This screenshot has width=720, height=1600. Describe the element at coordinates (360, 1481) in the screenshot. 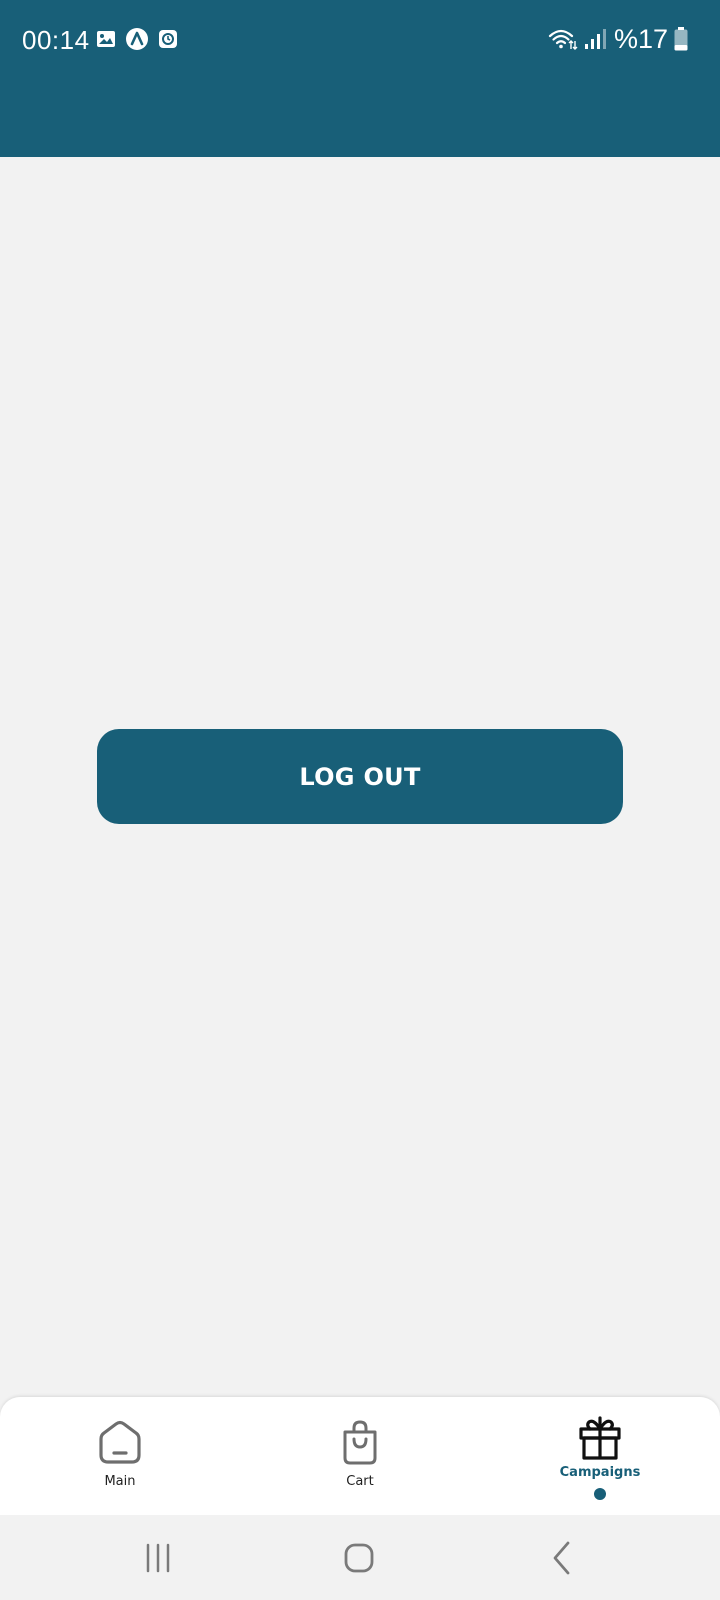

I see `nav-label-cart: Cart` at that location.